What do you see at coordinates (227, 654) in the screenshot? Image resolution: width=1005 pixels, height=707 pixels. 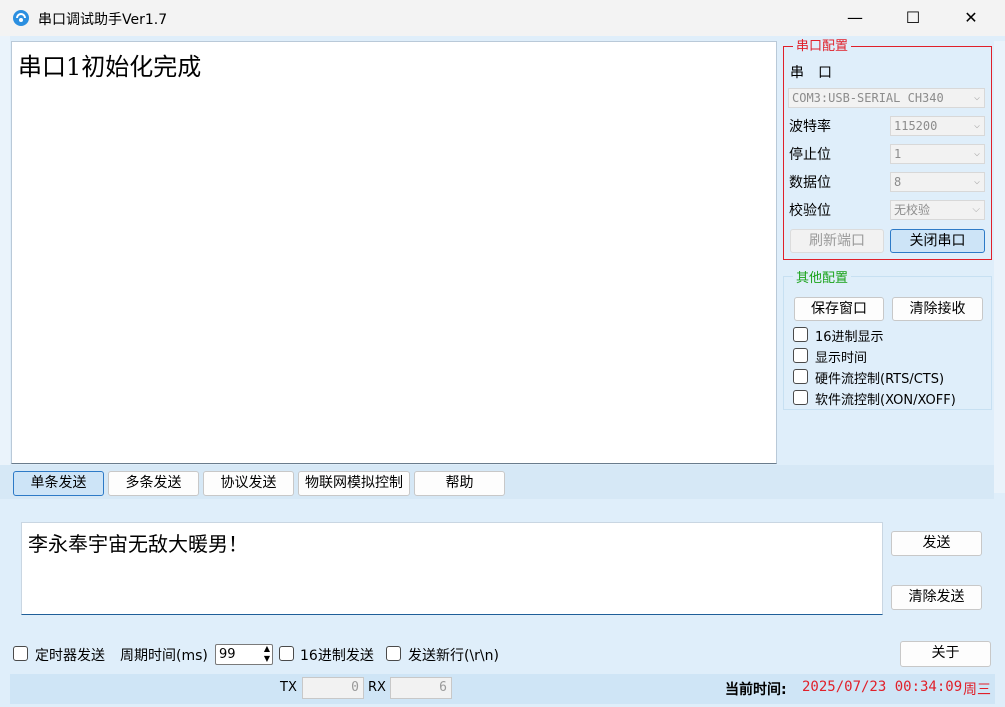 I see `period-value: 99` at bounding box center [227, 654].